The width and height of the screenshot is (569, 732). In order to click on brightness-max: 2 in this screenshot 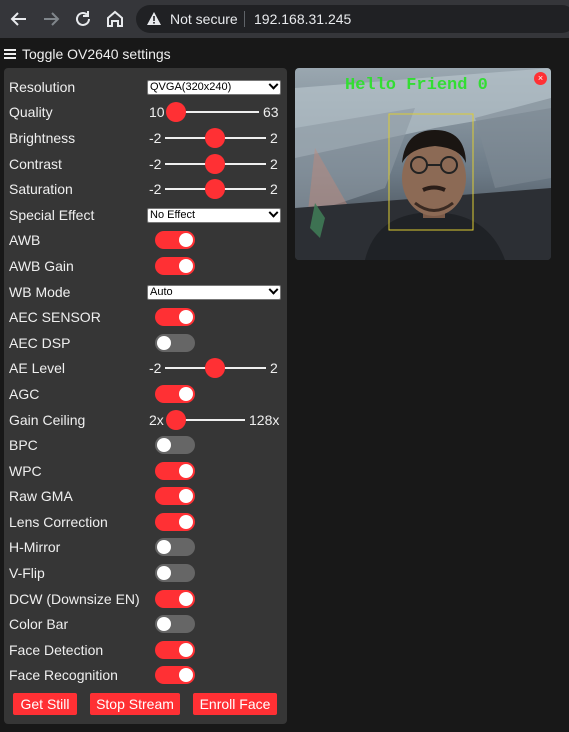, I will do `click(274, 138)`.